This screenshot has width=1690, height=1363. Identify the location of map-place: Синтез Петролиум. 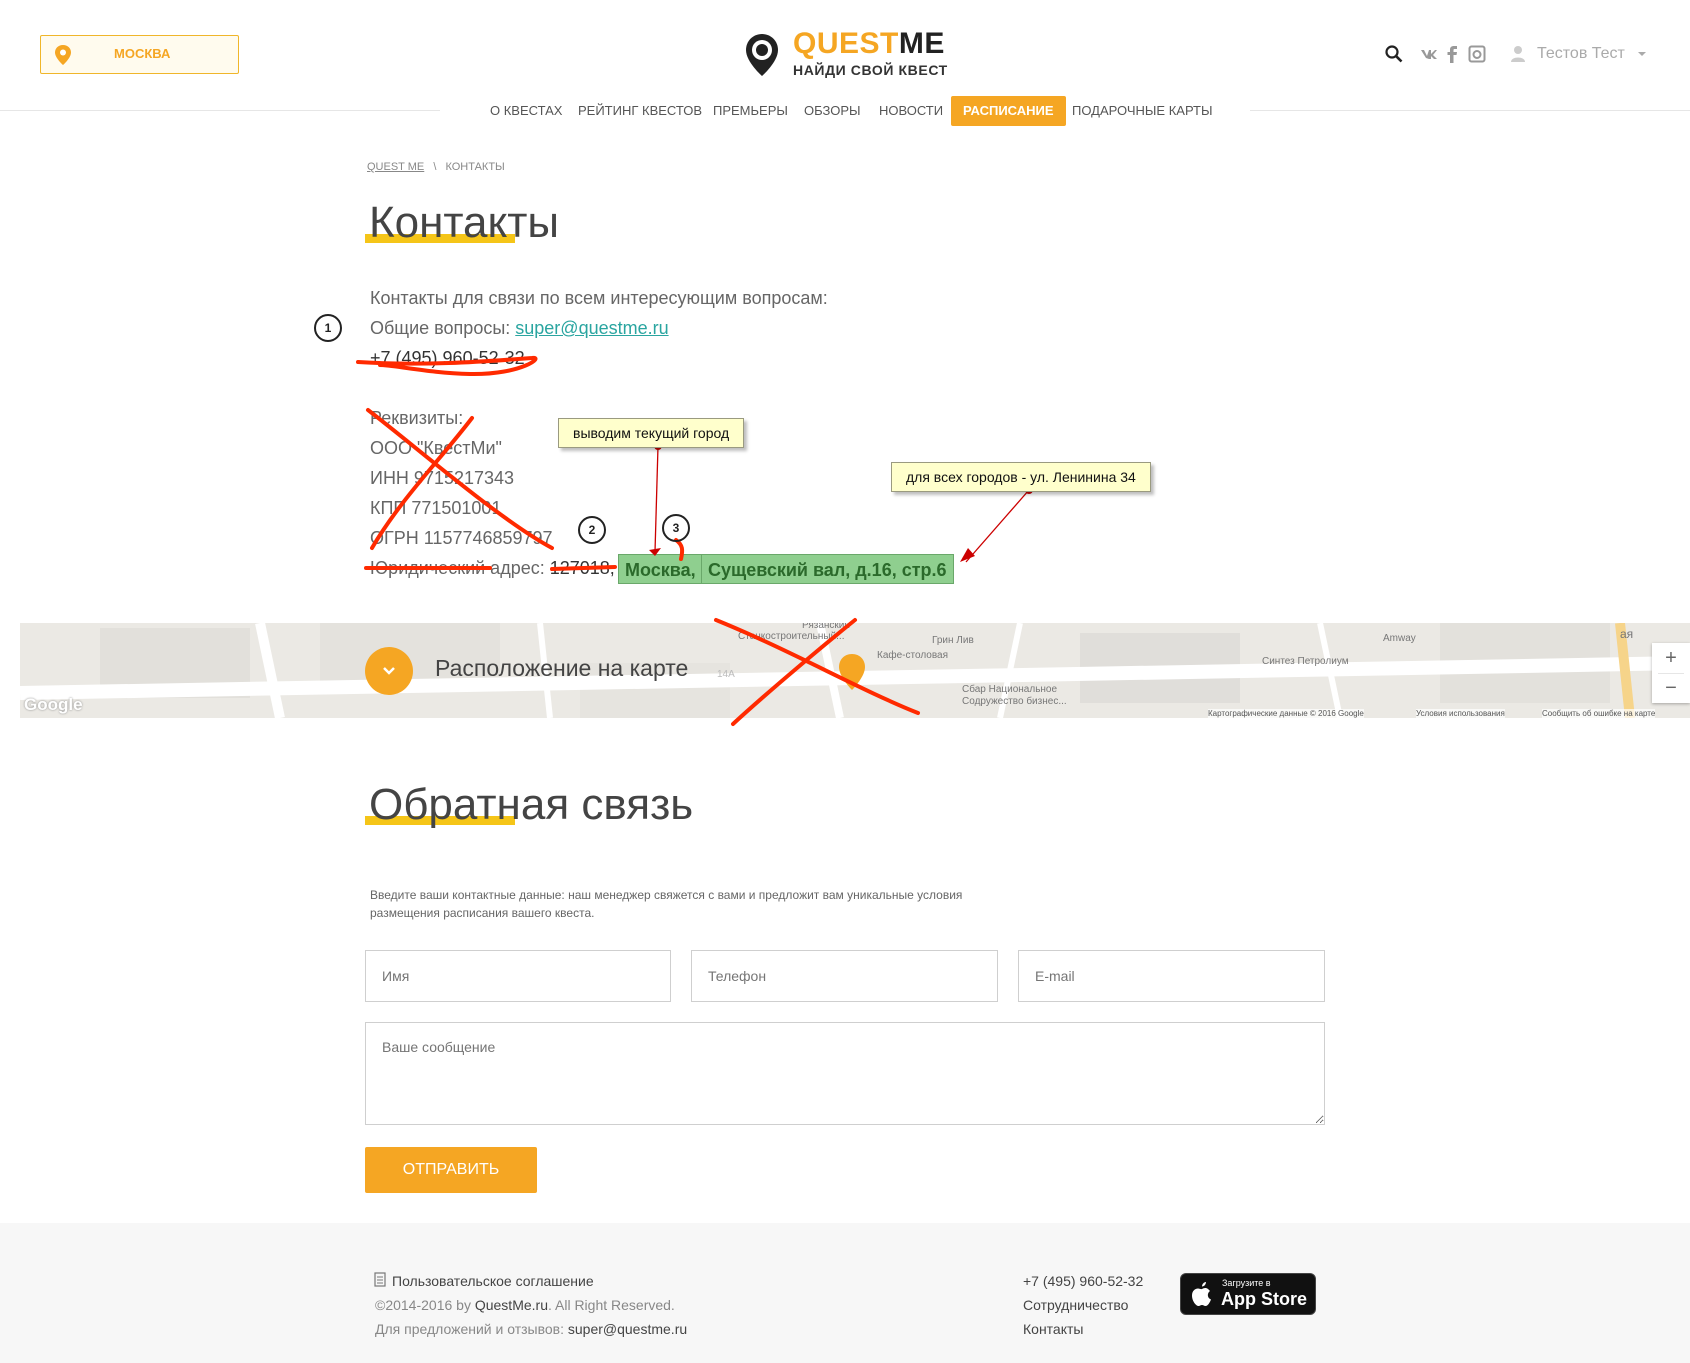
(1305, 661).